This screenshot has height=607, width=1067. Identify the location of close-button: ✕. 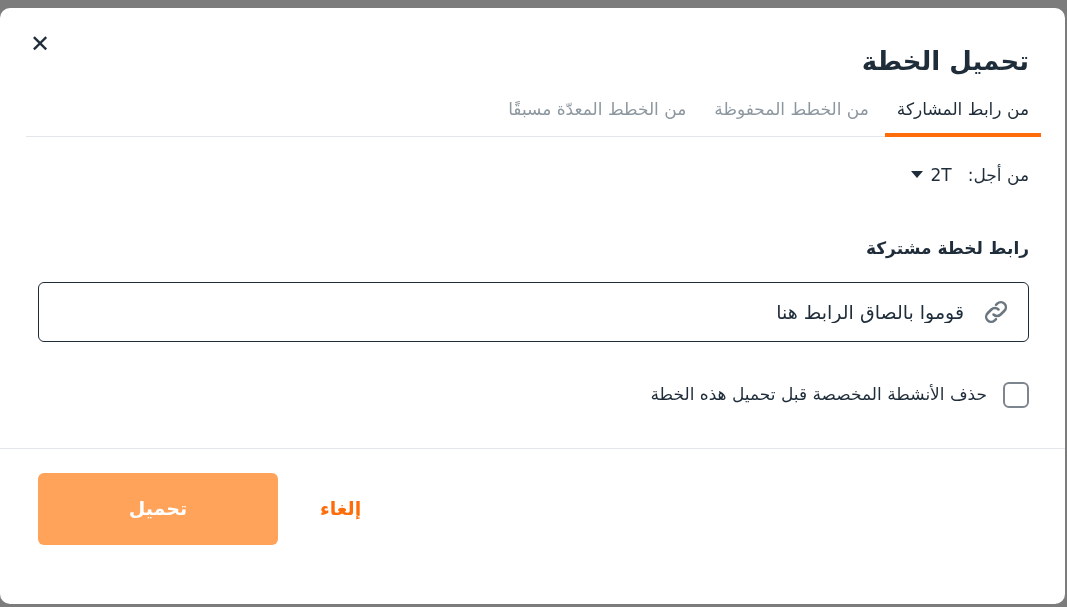
(40, 44).